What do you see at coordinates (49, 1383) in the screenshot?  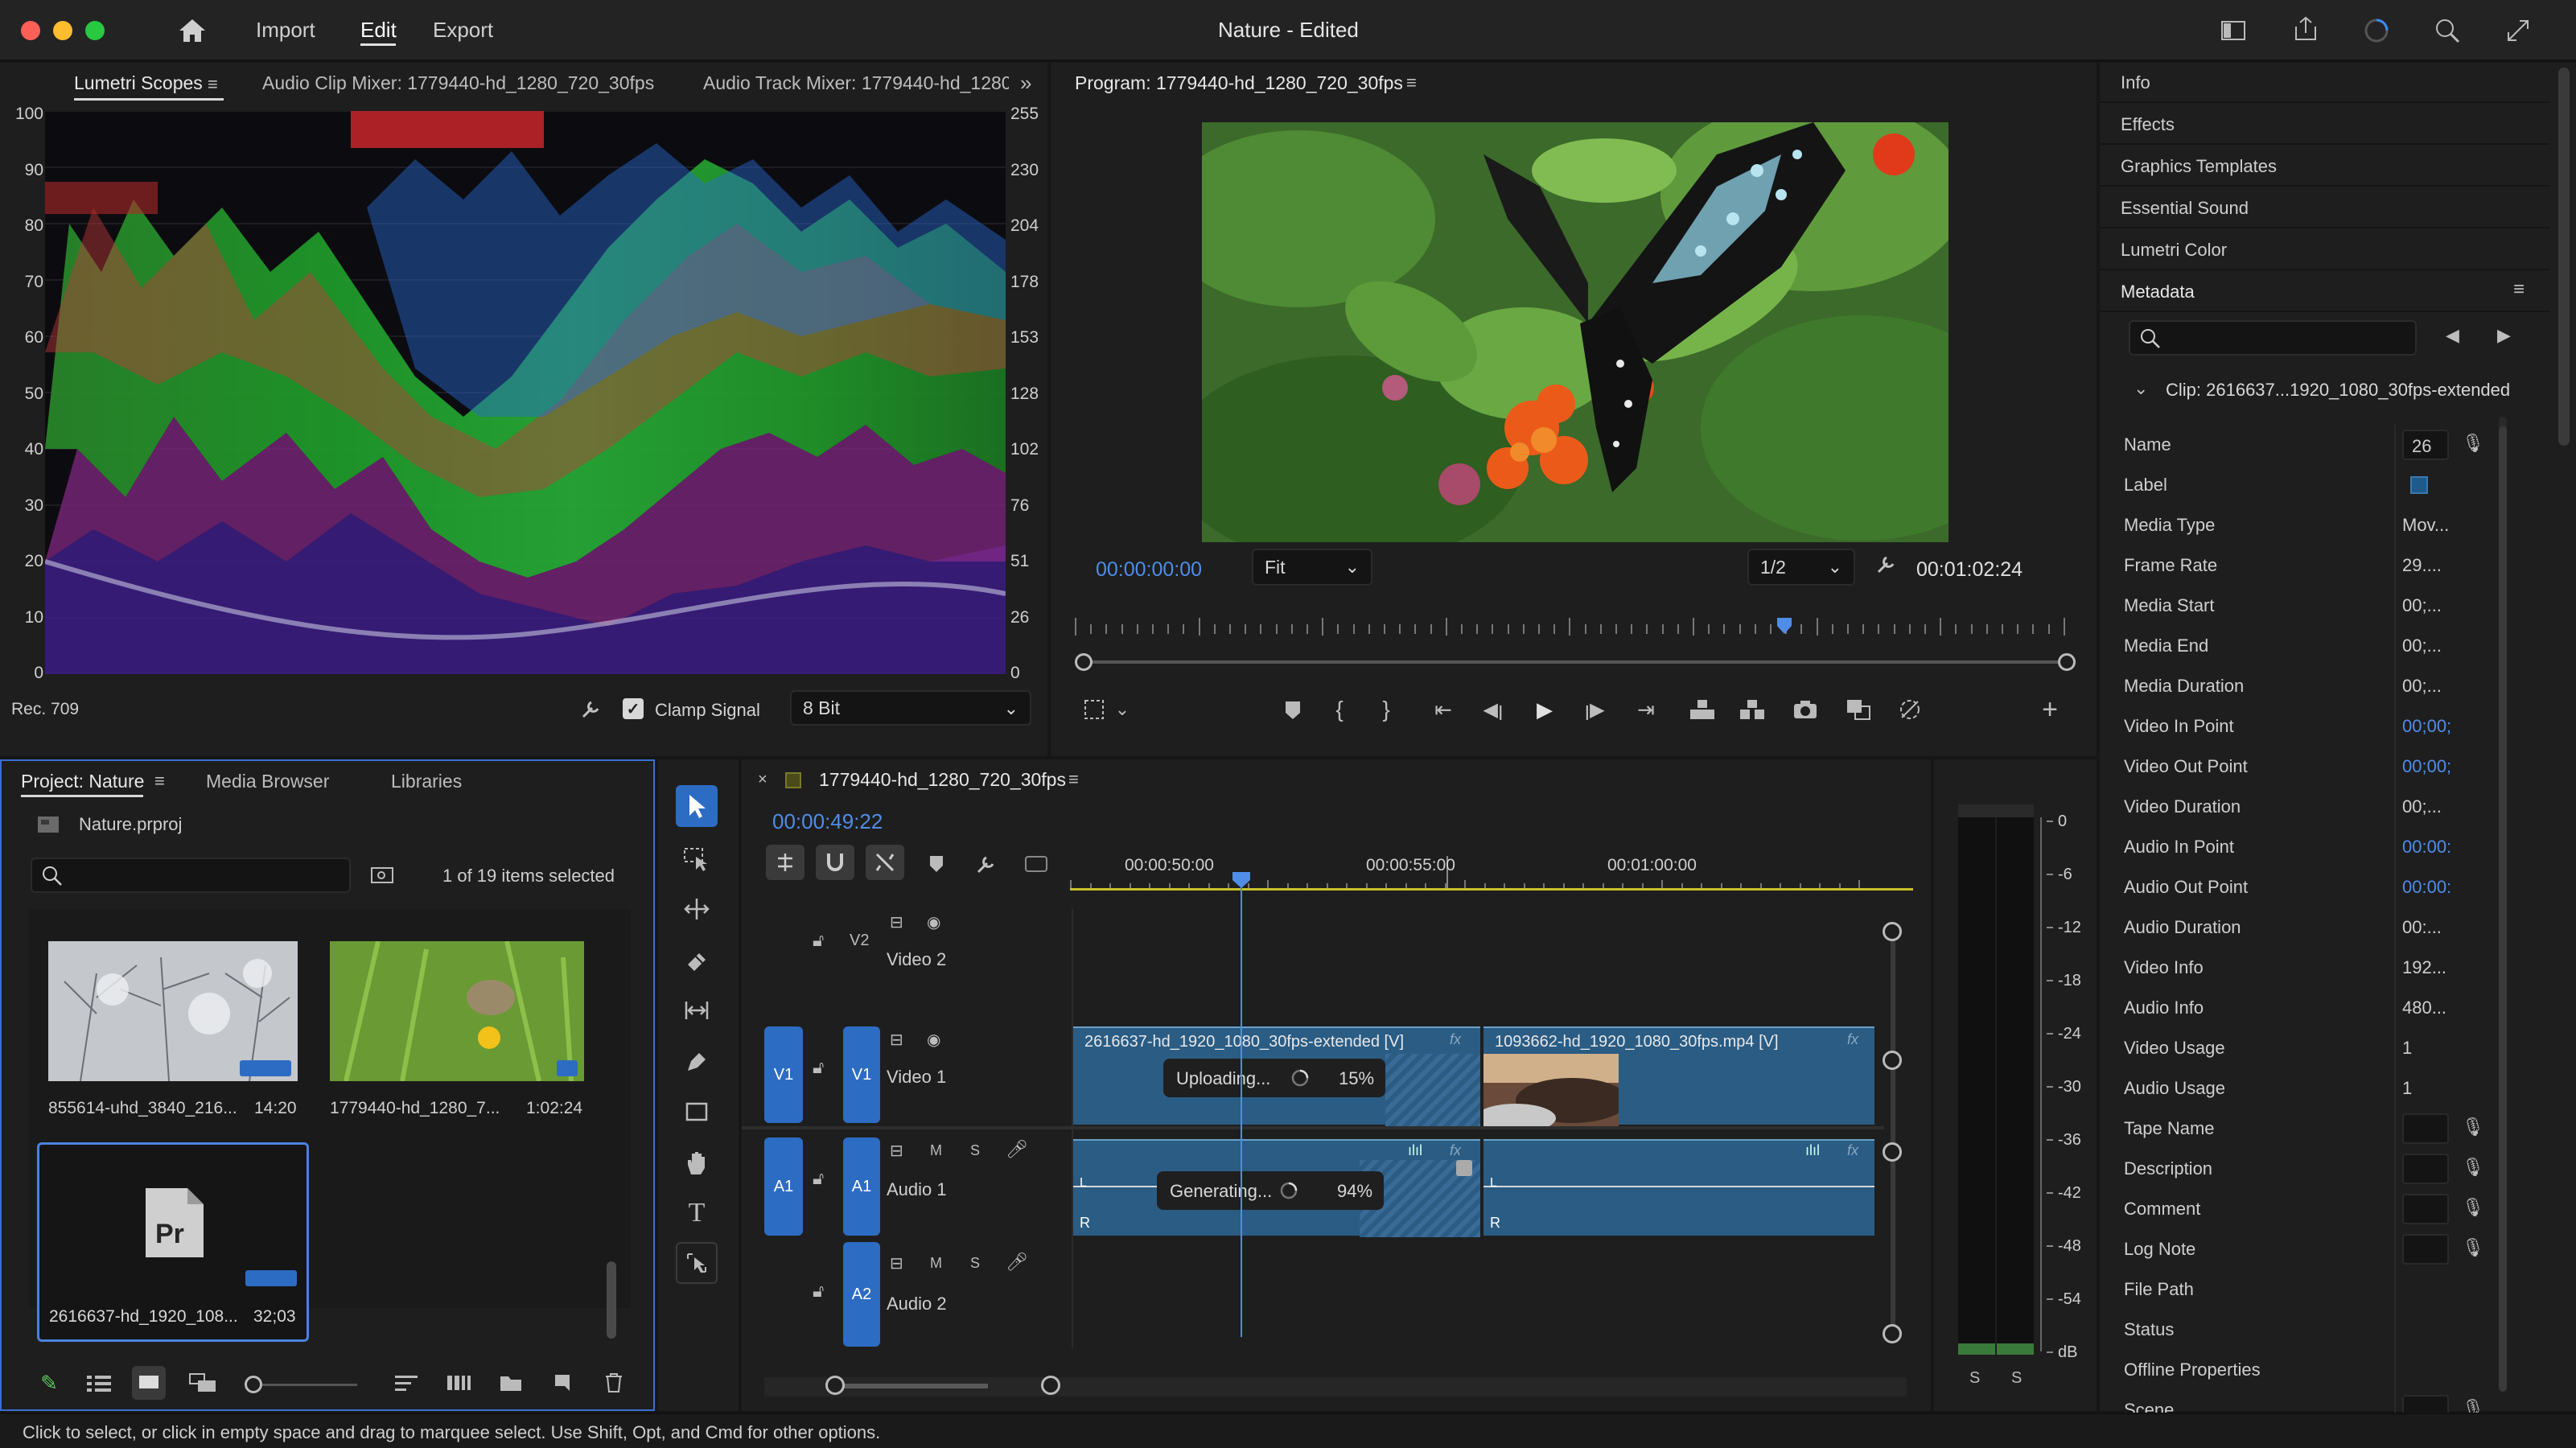 I see `pencil-icon: ✎` at bounding box center [49, 1383].